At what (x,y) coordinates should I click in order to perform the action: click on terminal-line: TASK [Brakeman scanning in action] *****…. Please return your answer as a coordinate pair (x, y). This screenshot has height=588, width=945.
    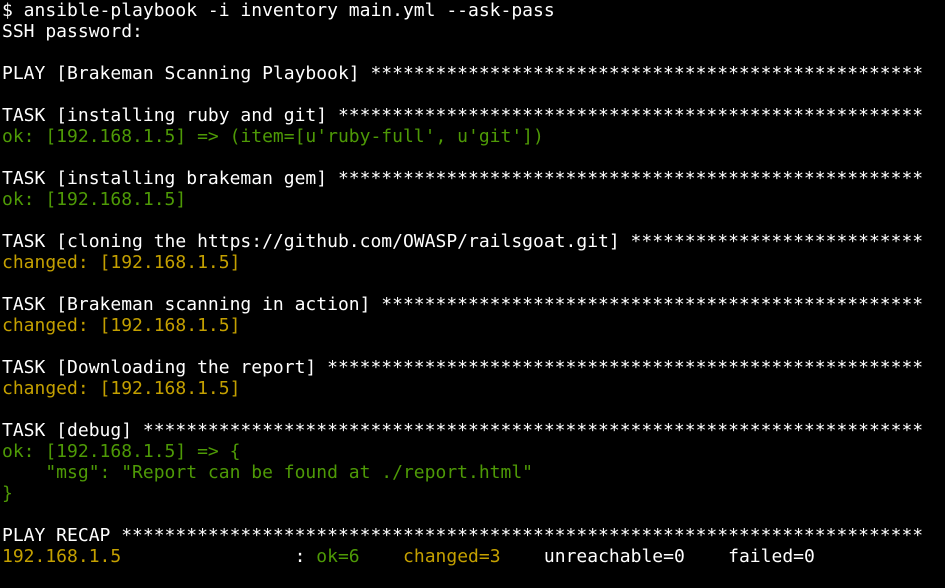
    Looking at the image, I should click on (473, 304).